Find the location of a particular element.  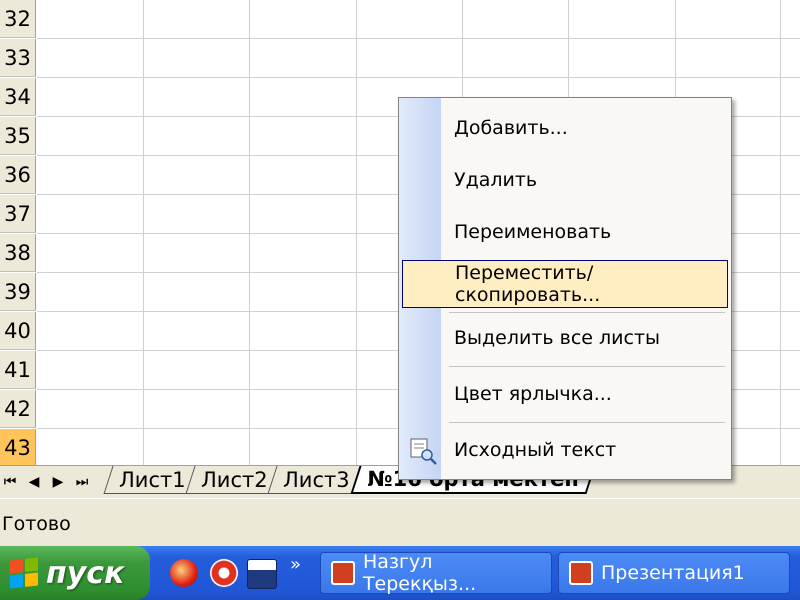

quicklaunch-overflow: » is located at coordinates (295, 564).